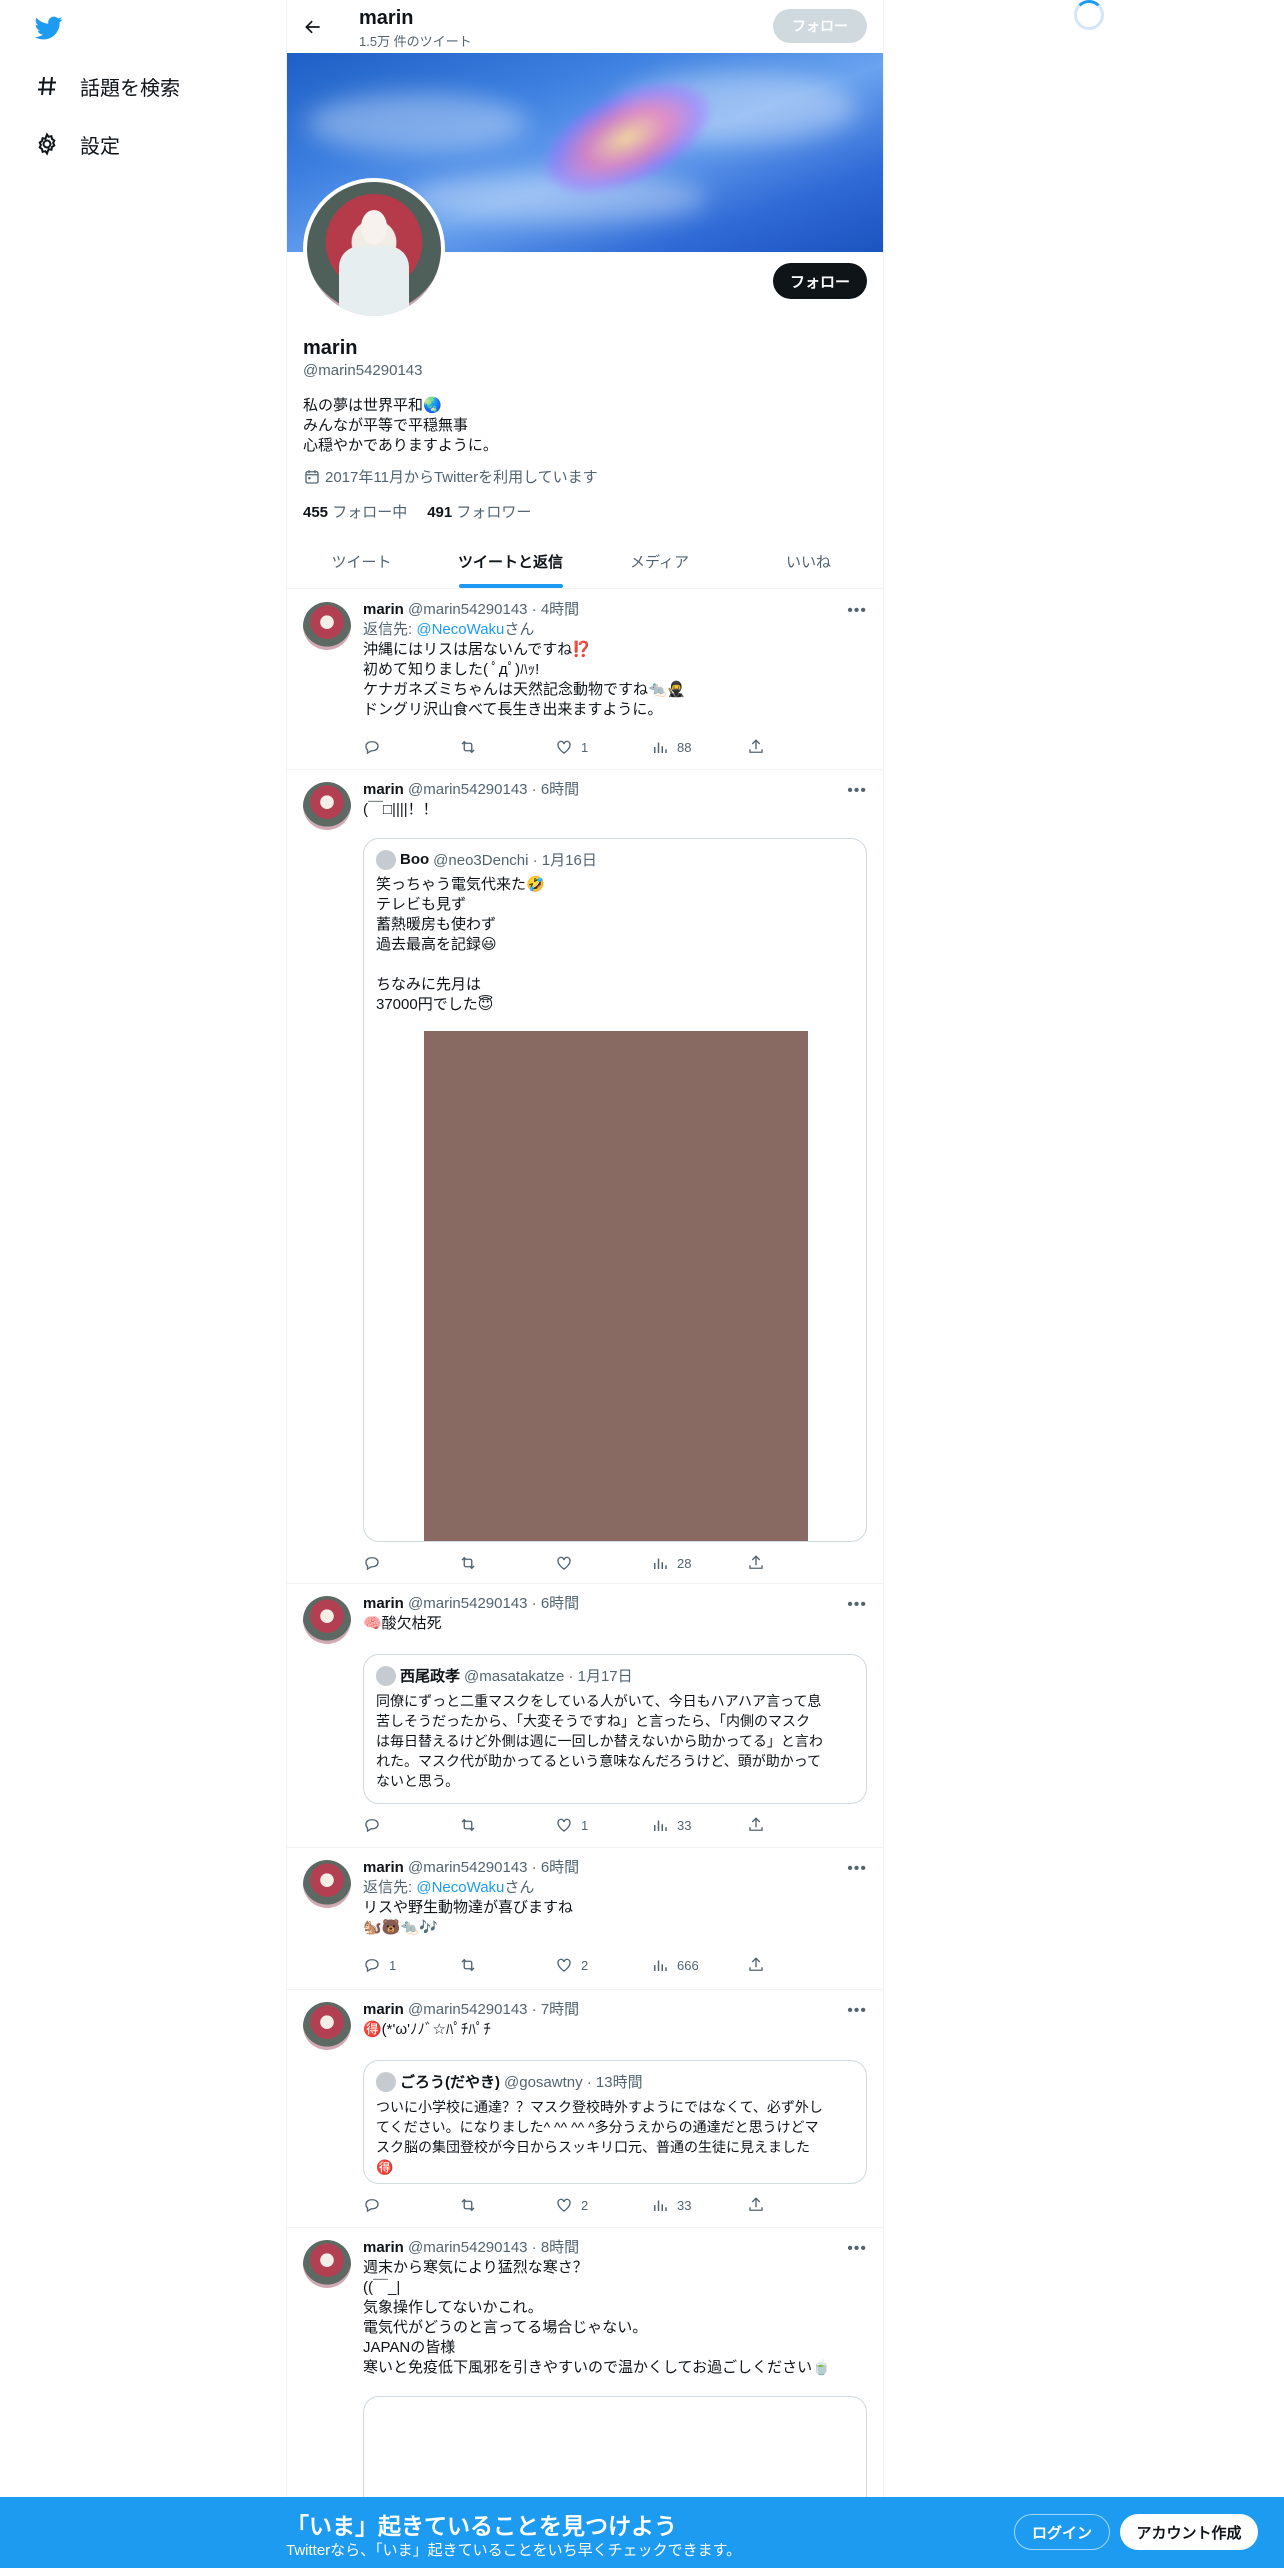  I want to click on login-button: ログイン, so click(1062, 2532).